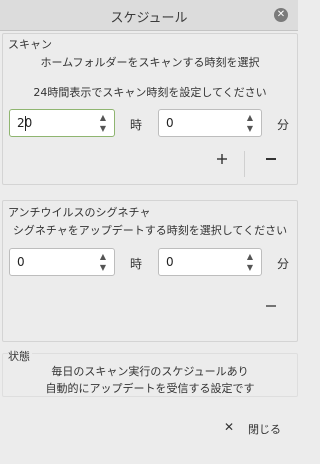 This screenshot has height=464, width=320. What do you see at coordinates (271, 164) in the screenshot?
I see `remove-schedule-button` at bounding box center [271, 164].